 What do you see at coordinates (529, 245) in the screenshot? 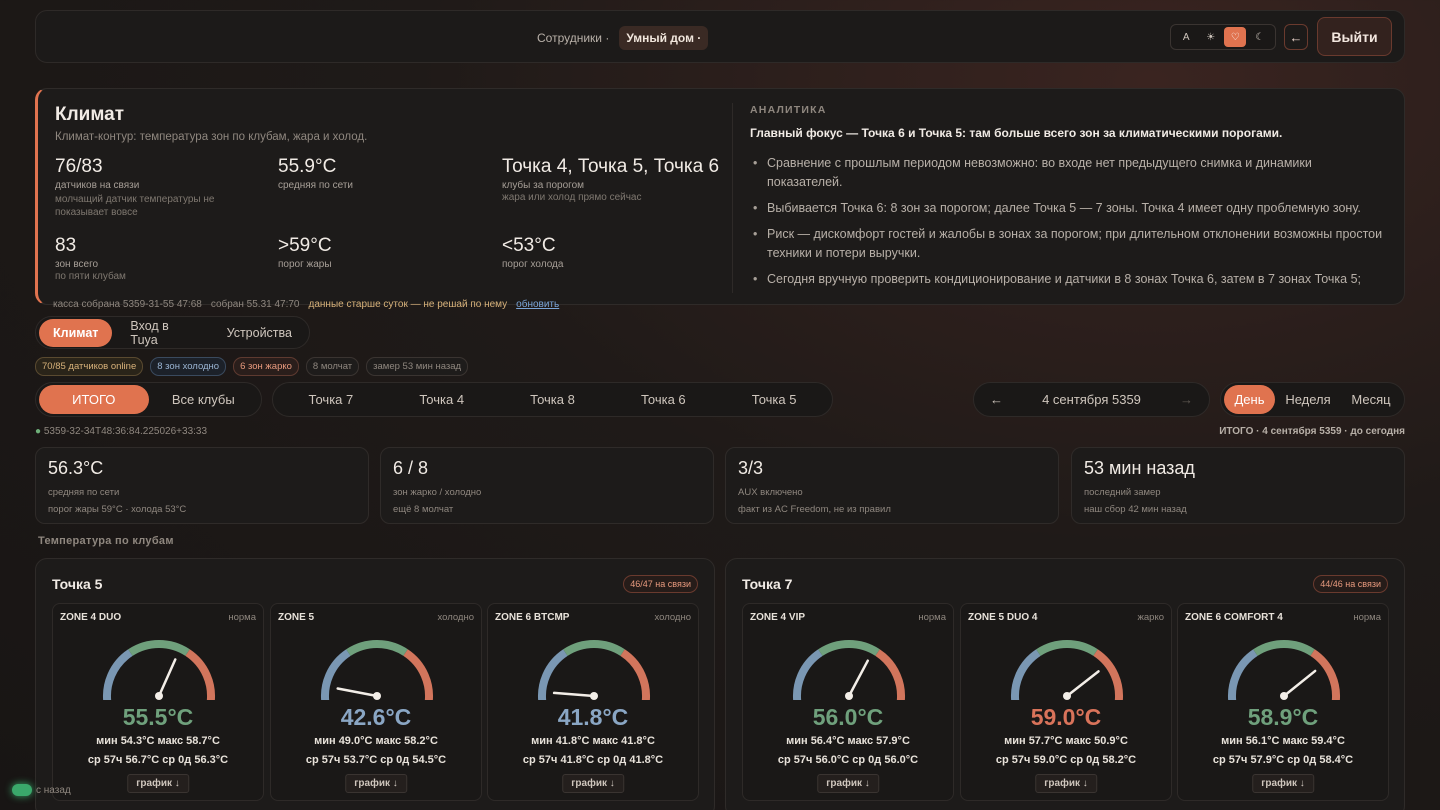
I see `stat-value: <53°C` at bounding box center [529, 245].